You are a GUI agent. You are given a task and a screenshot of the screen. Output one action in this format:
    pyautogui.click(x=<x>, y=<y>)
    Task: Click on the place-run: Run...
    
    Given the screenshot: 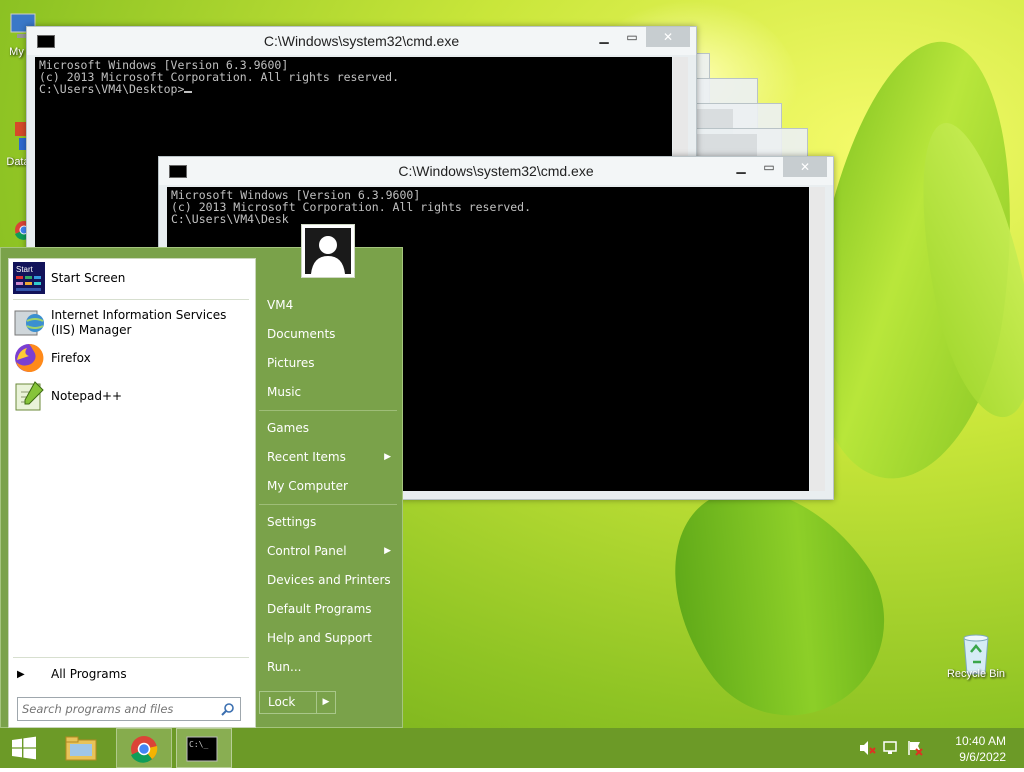 What is the action you would take?
    pyautogui.click(x=329, y=667)
    